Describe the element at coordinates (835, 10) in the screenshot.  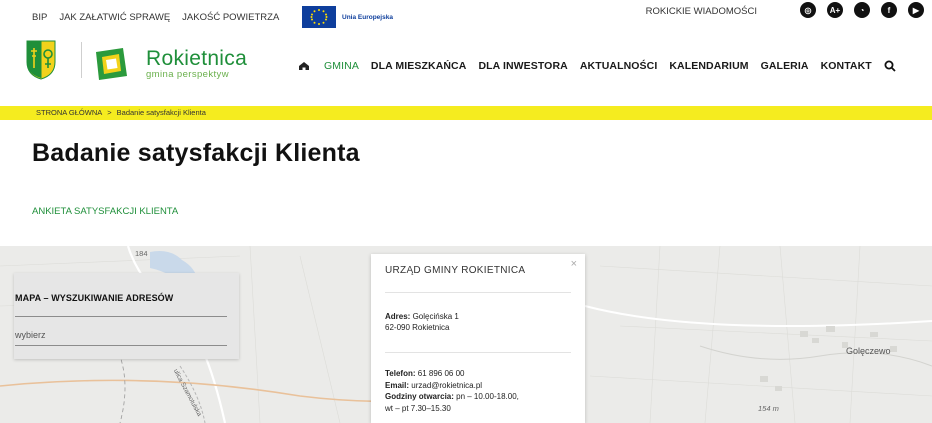
I see `accessibility-icon: A+` at that location.